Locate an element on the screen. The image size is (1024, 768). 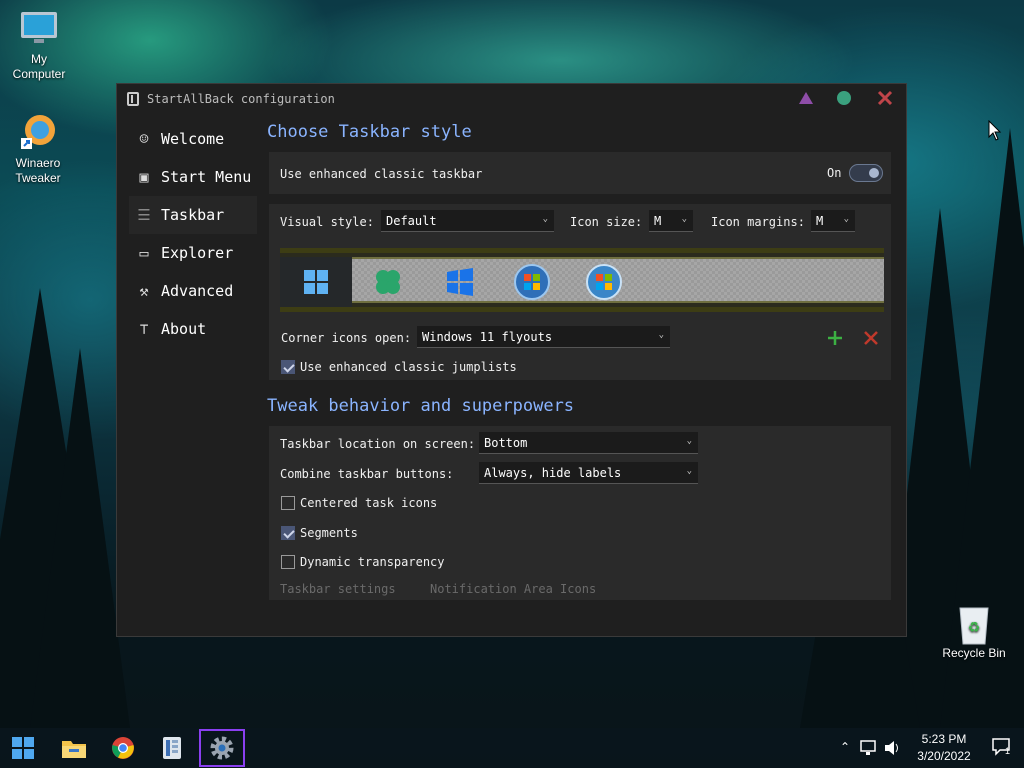
triangle-button is located at coordinates (806, 98).